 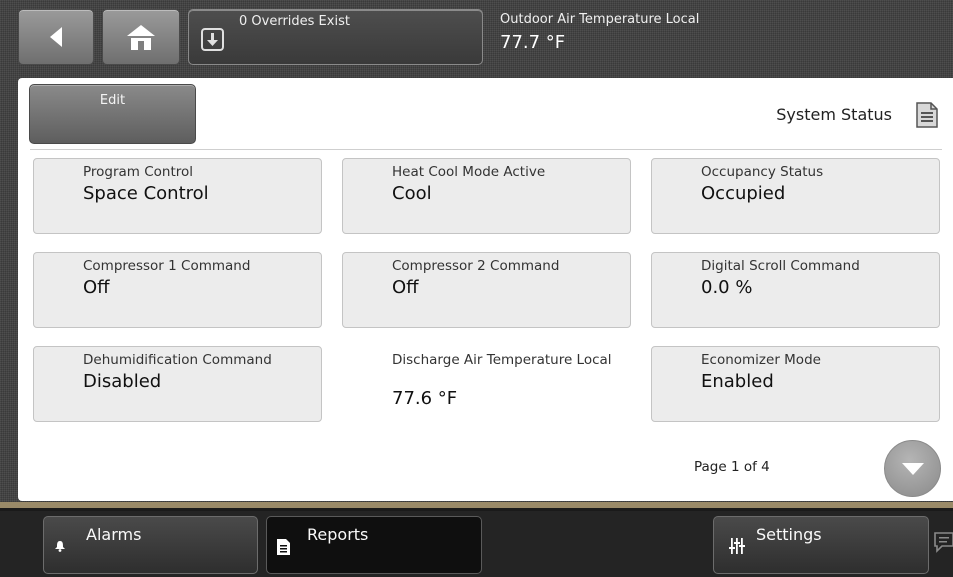 What do you see at coordinates (533, 42) in the screenshot?
I see `outdoor-air-temp-value: 77.7 °F` at bounding box center [533, 42].